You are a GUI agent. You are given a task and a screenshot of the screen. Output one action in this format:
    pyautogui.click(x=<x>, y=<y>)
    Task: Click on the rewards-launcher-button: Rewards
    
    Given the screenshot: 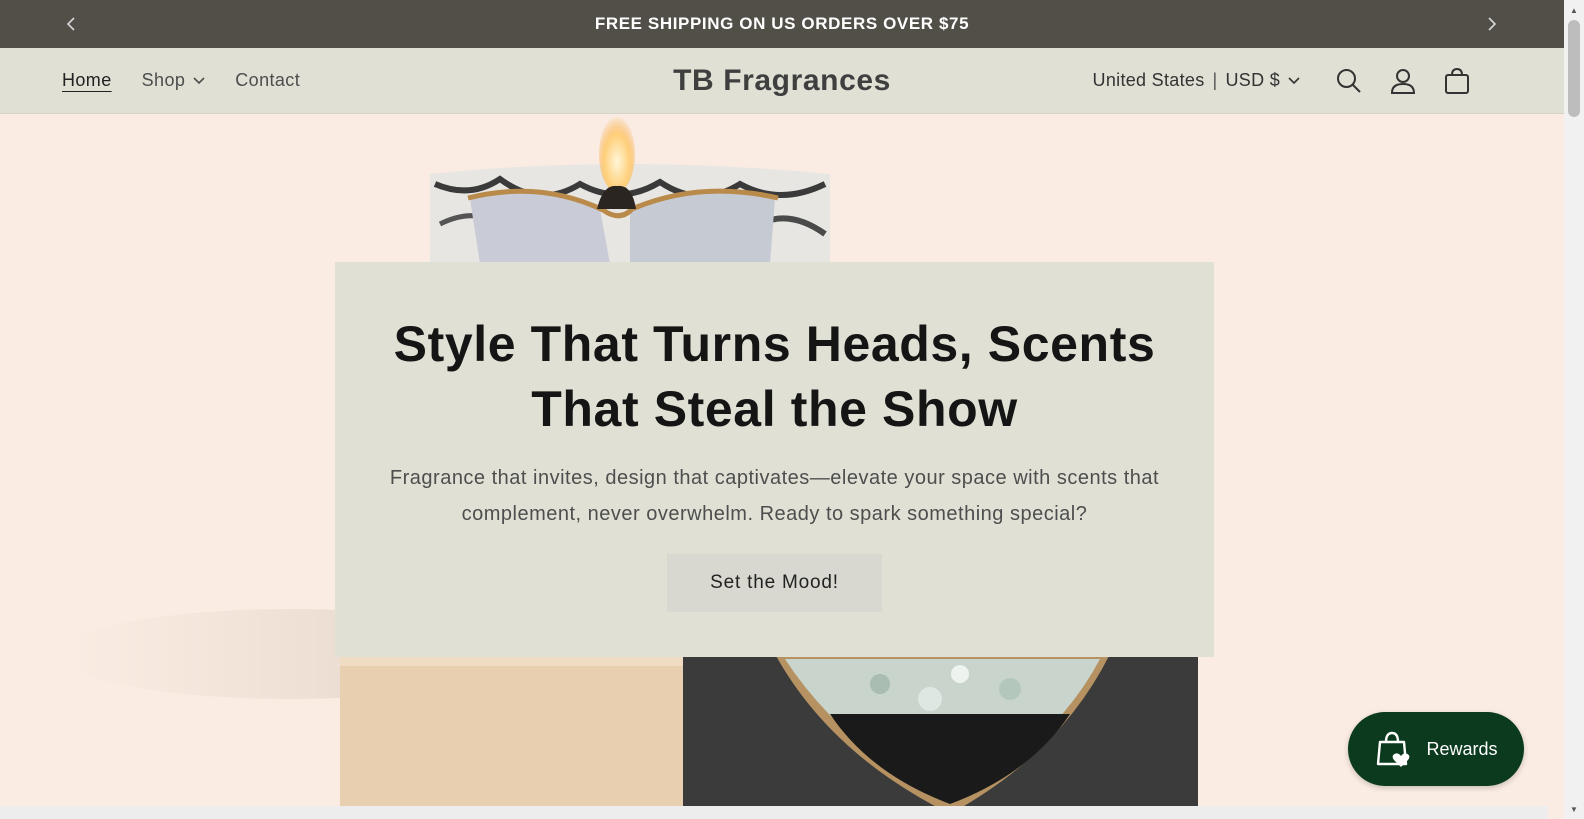 What is the action you would take?
    pyautogui.click(x=1436, y=749)
    